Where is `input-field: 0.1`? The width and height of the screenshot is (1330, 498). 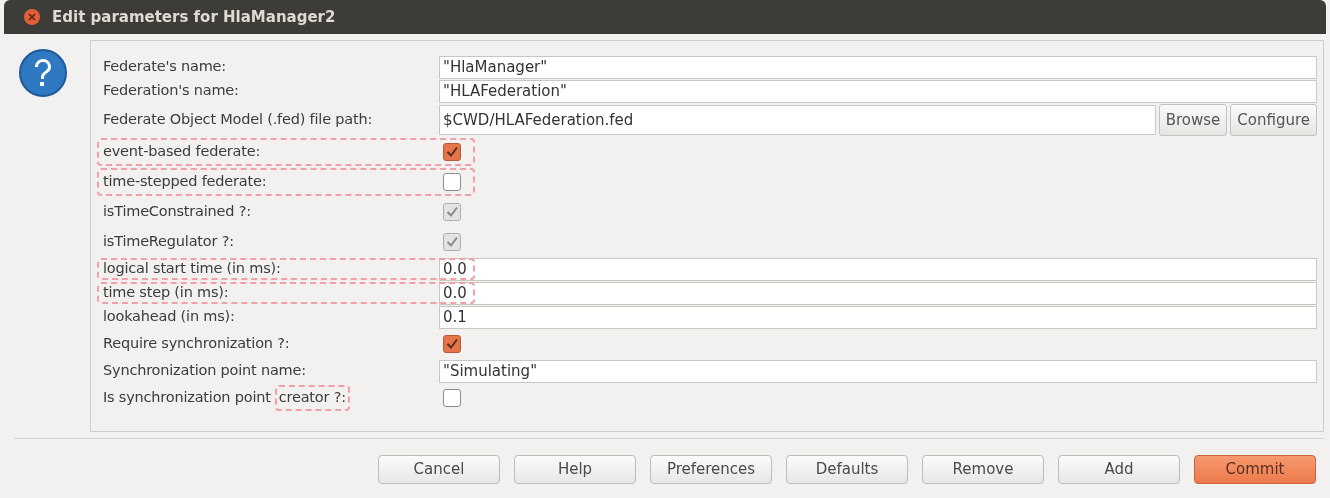
input-field: 0.1 is located at coordinates (878, 317).